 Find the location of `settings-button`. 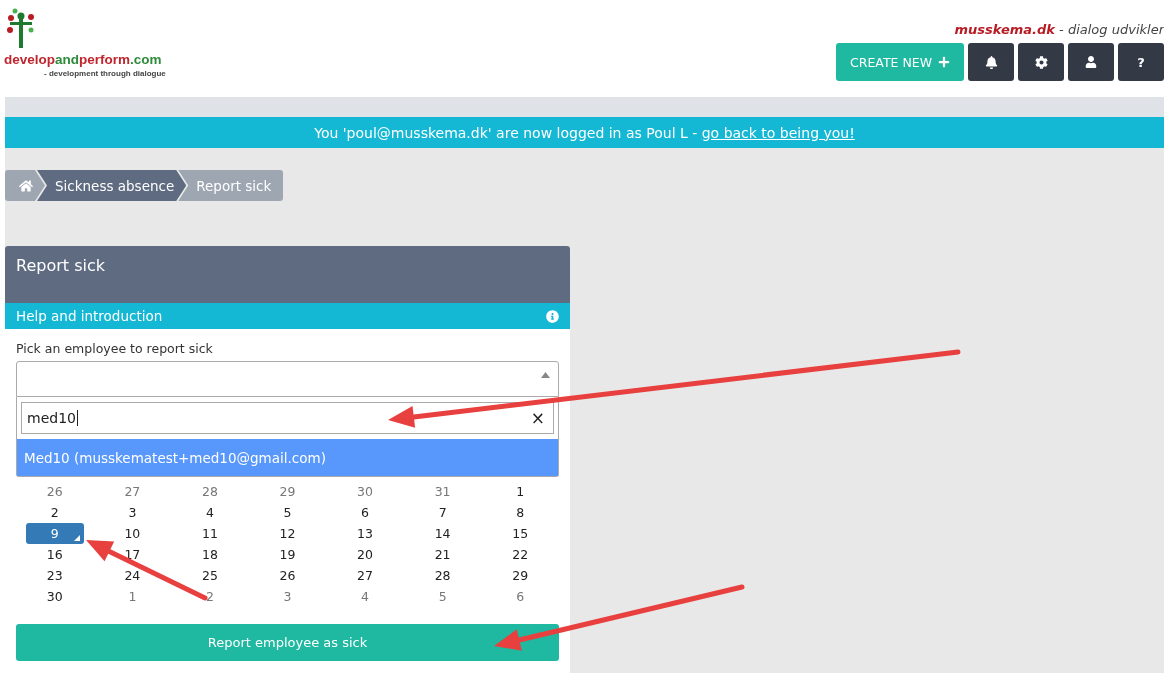

settings-button is located at coordinates (1041, 62).